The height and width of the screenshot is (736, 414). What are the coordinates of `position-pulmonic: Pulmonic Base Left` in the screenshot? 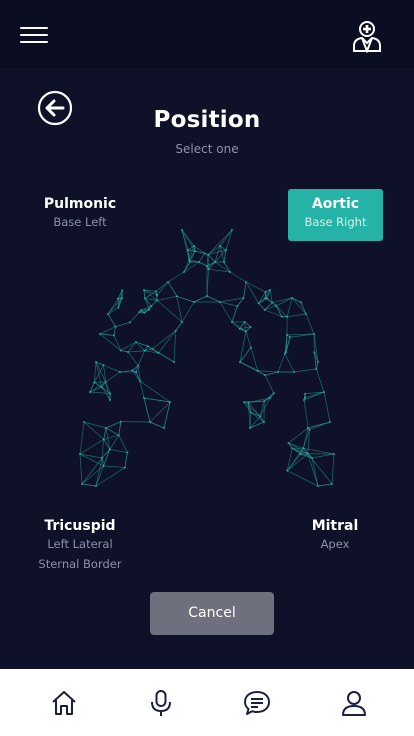 It's located at (80, 214).